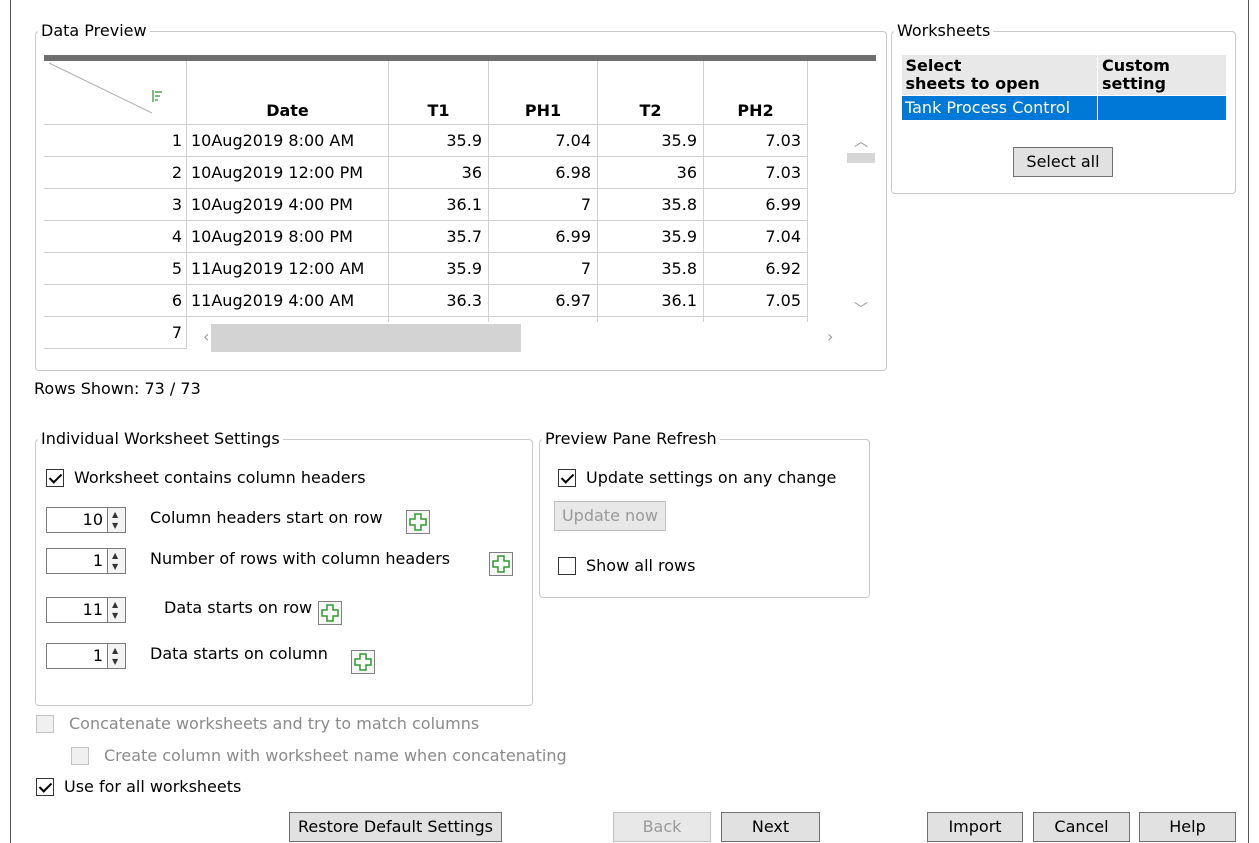 This screenshot has width=1259, height=843. What do you see at coordinates (330, 613) in the screenshot?
I see `data-start-row-pick-button` at bounding box center [330, 613].